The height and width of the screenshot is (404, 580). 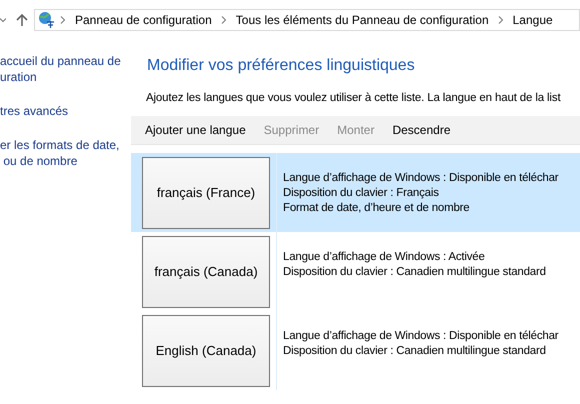 I want to click on language-detail: Format de date, d’heure et de nombre, so click(x=376, y=208).